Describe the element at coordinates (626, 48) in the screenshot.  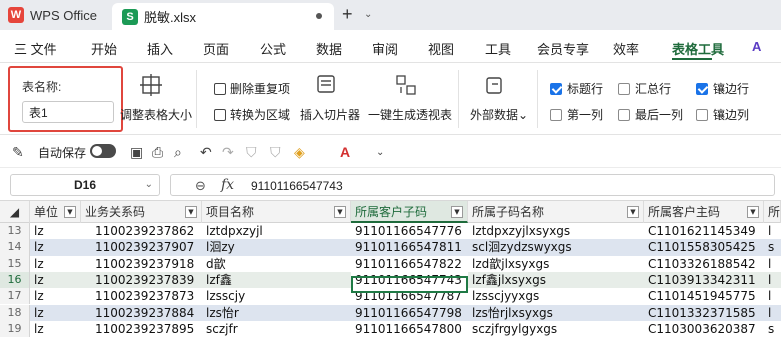
I see `menu-efficiency: 效率` at that location.